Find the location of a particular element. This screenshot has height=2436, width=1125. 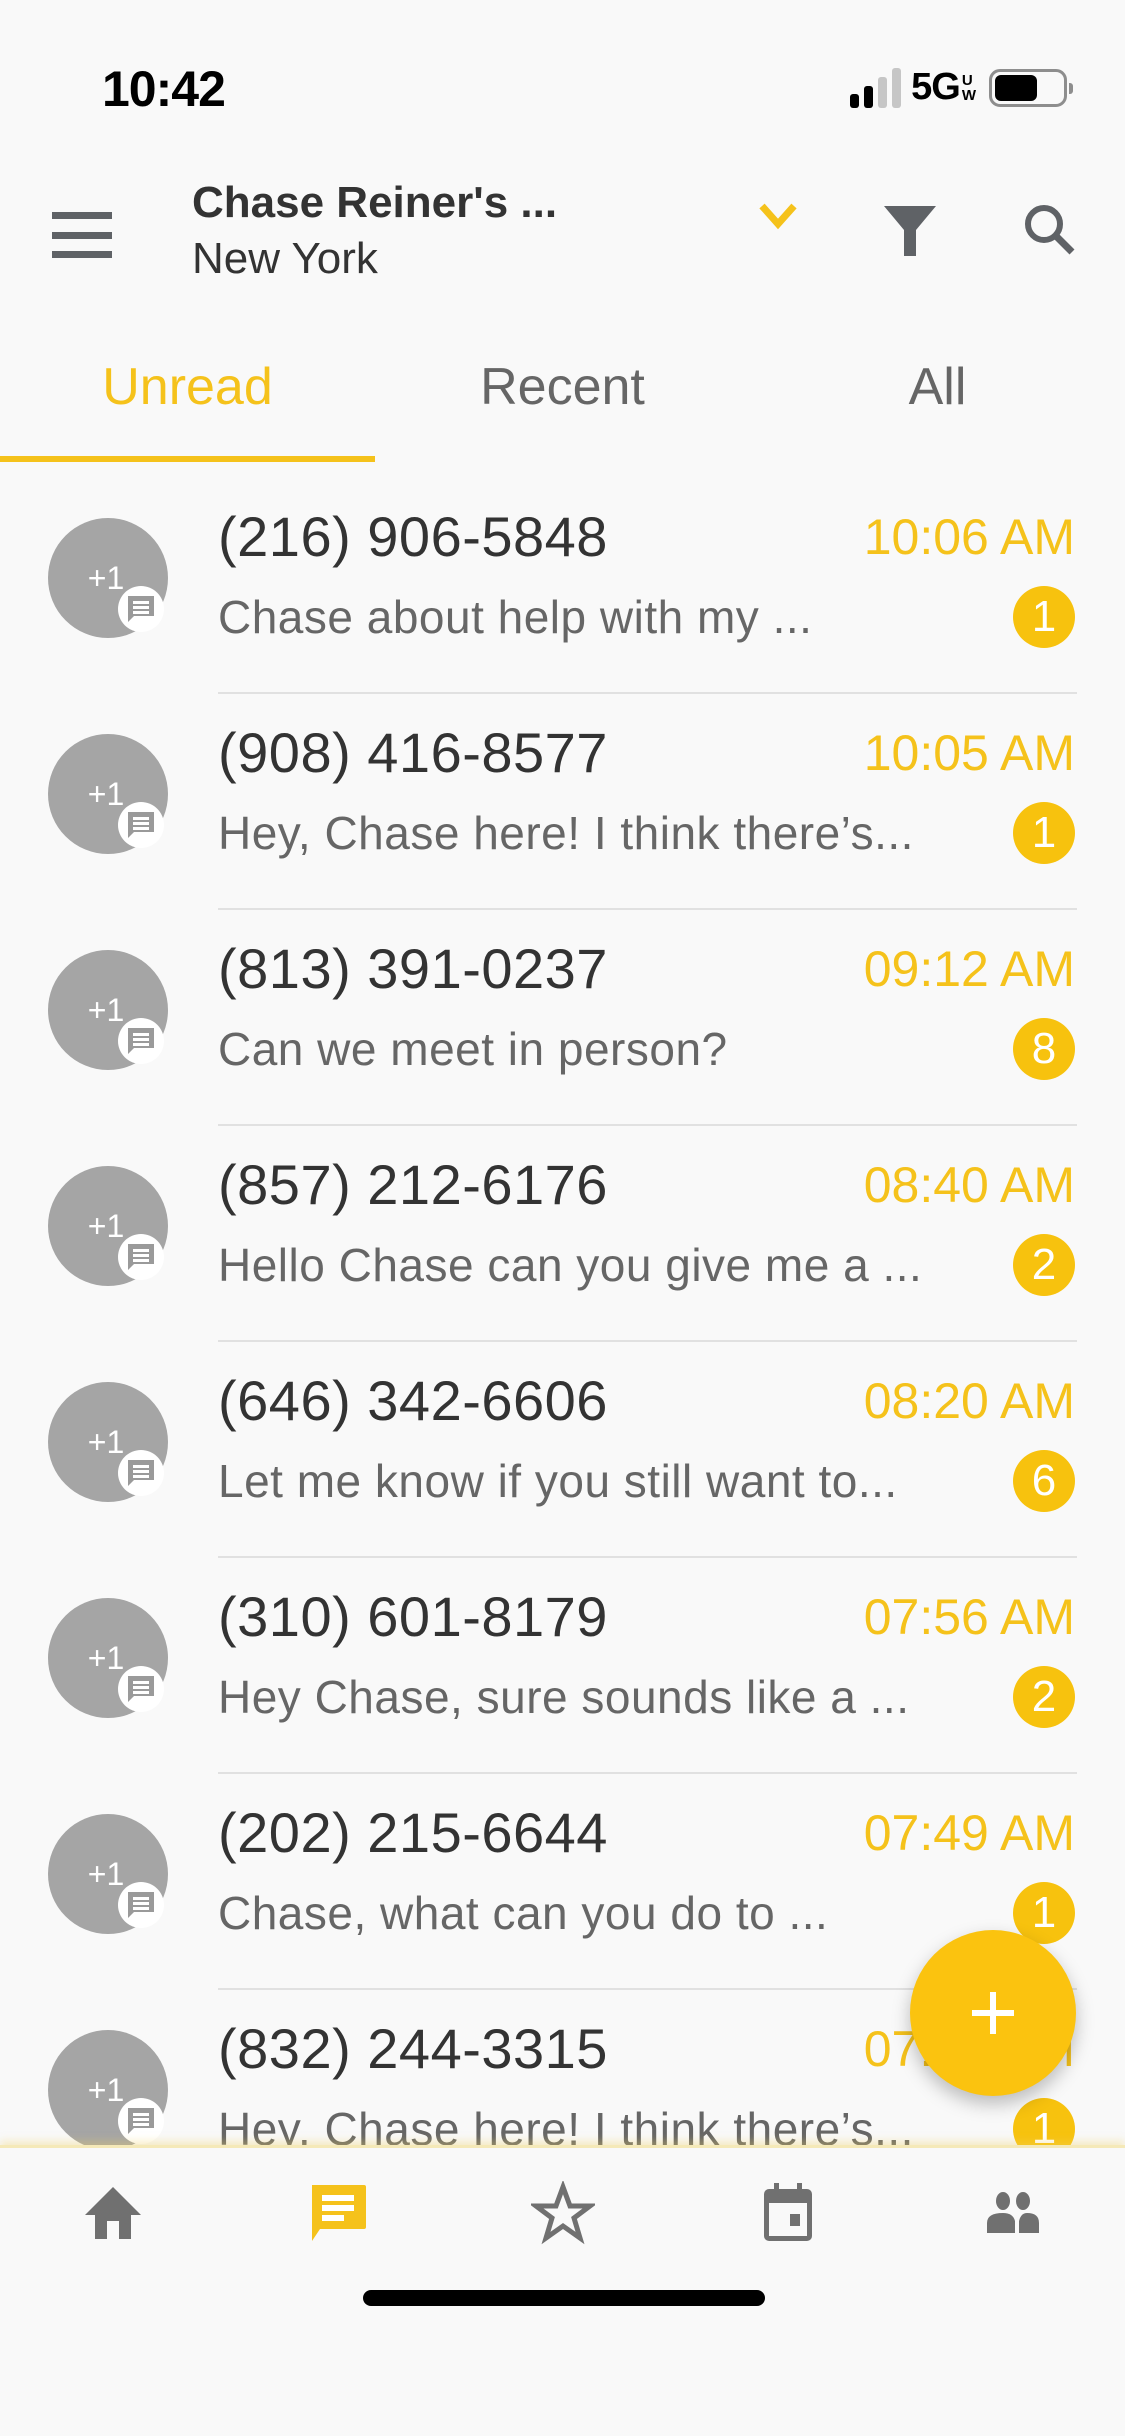

tab-recent: Recent is located at coordinates (562, 391).